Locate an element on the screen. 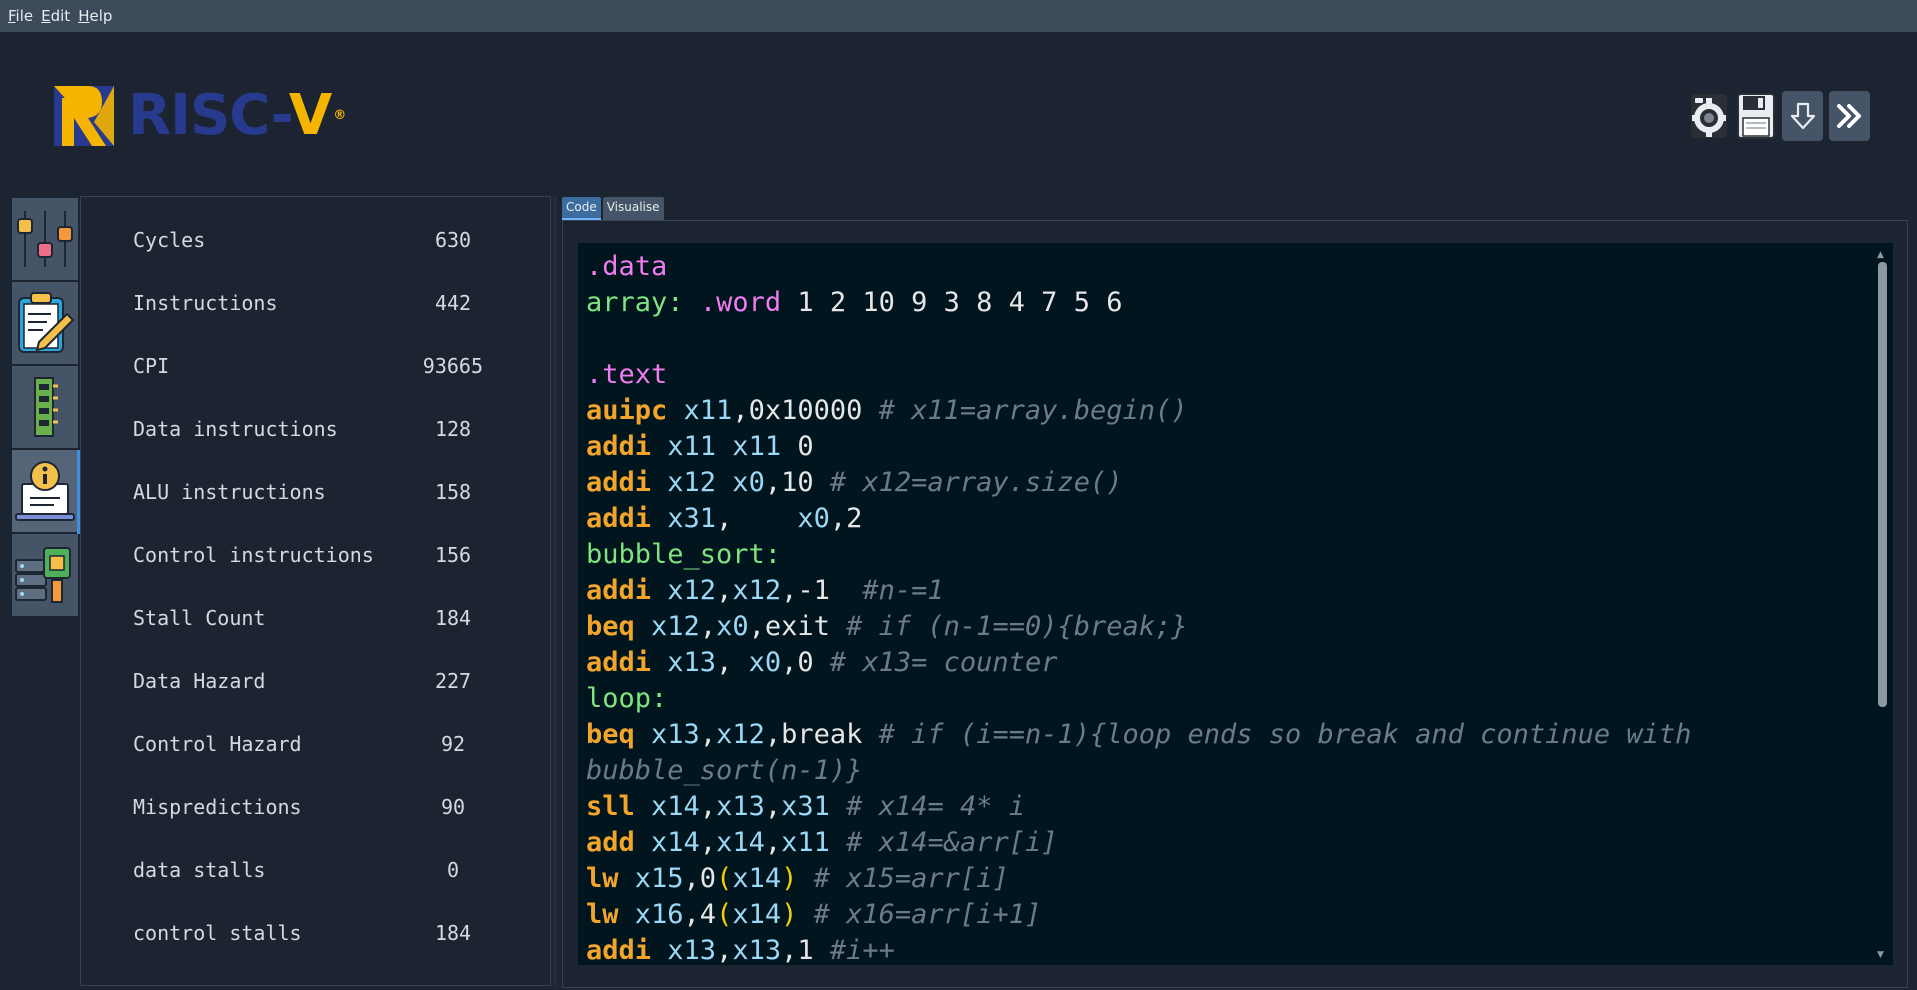 This screenshot has width=1917, height=990. rail-processor-config-button is located at coordinates (45, 240).